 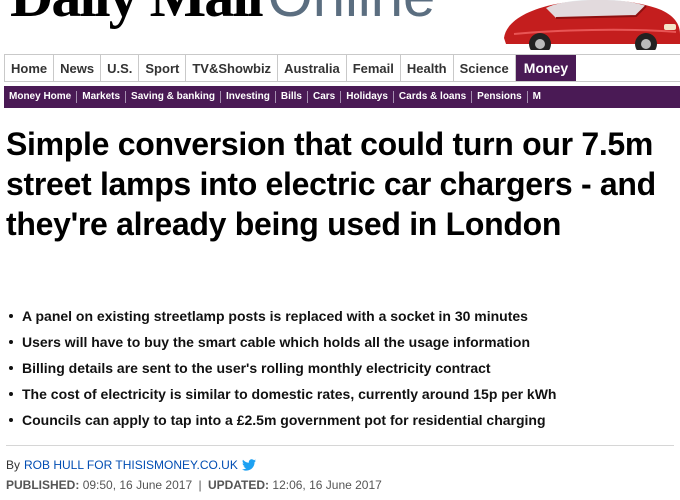 What do you see at coordinates (485, 68) in the screenshot?
I see `nav-item-science: Science` at bounding box center [485, 68].